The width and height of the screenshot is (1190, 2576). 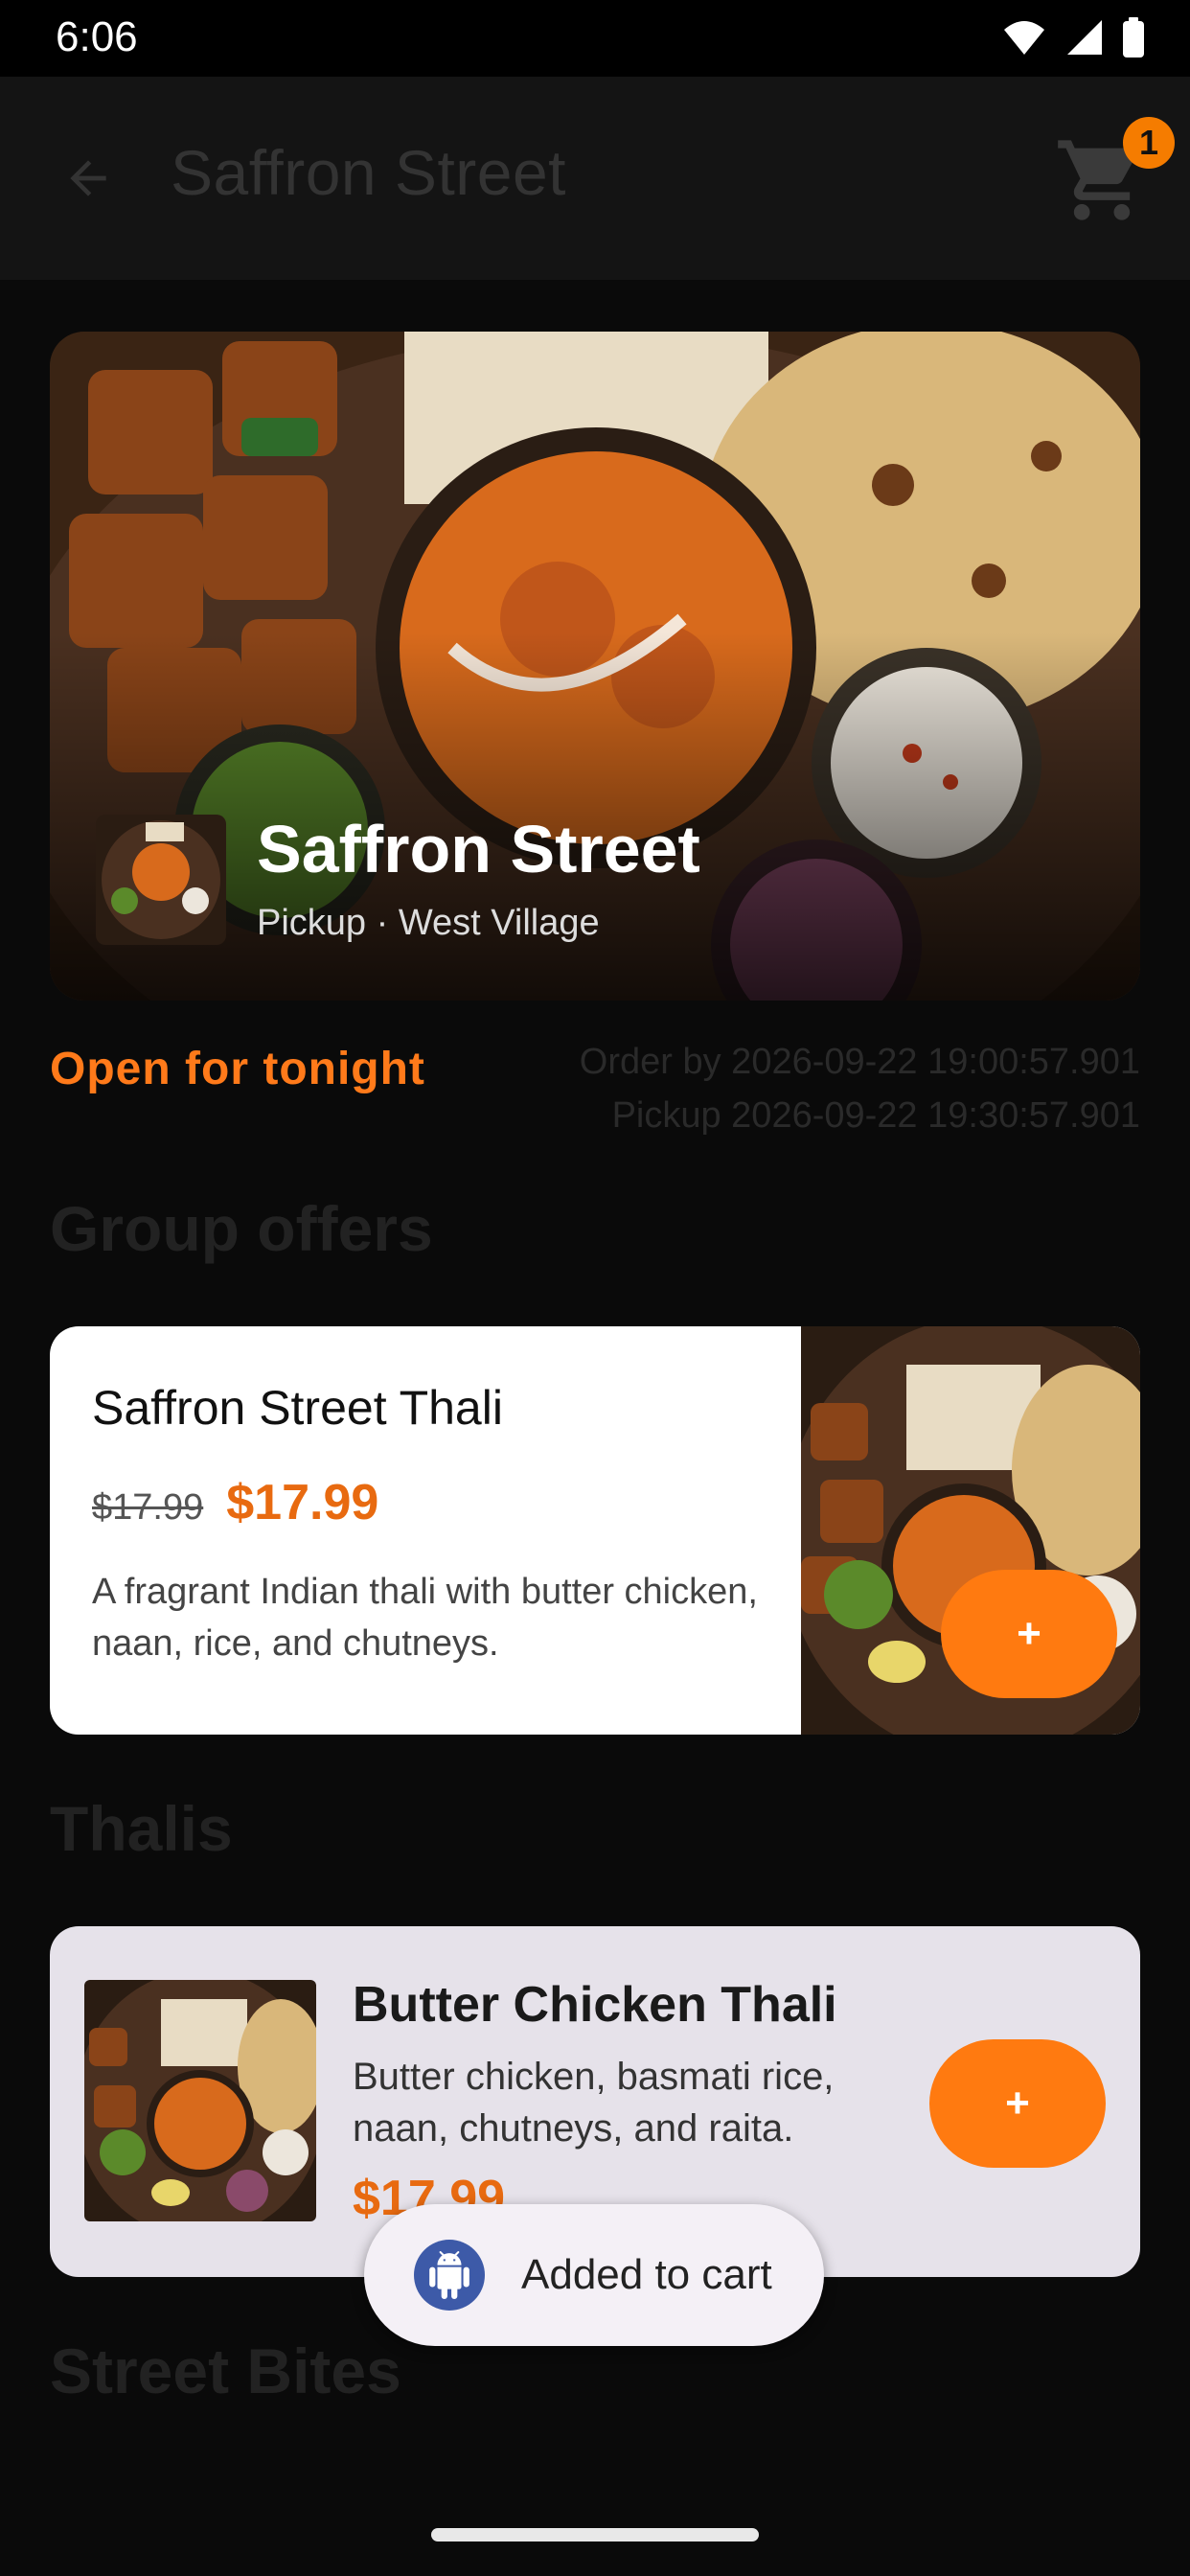 What do you see at coordinates (242, 1228) in the screenshot?
I see `section-title-group-offers: Group offers` at bounding box center [242, 1228].